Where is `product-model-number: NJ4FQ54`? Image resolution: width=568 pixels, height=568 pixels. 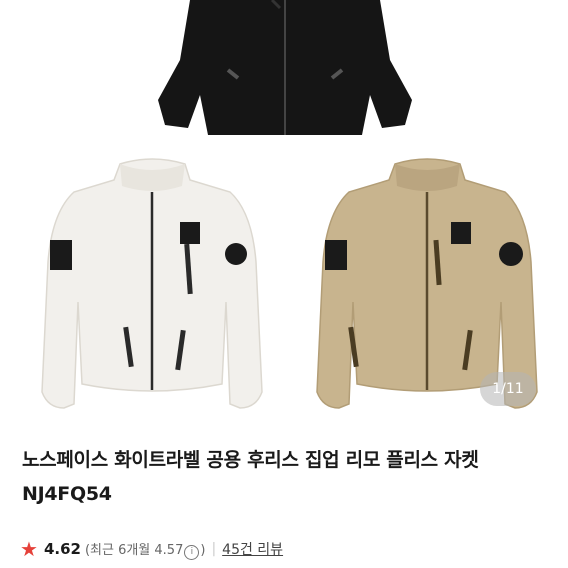 product-model-number: NJ4FQ54 is located at coordinates (67, 494).